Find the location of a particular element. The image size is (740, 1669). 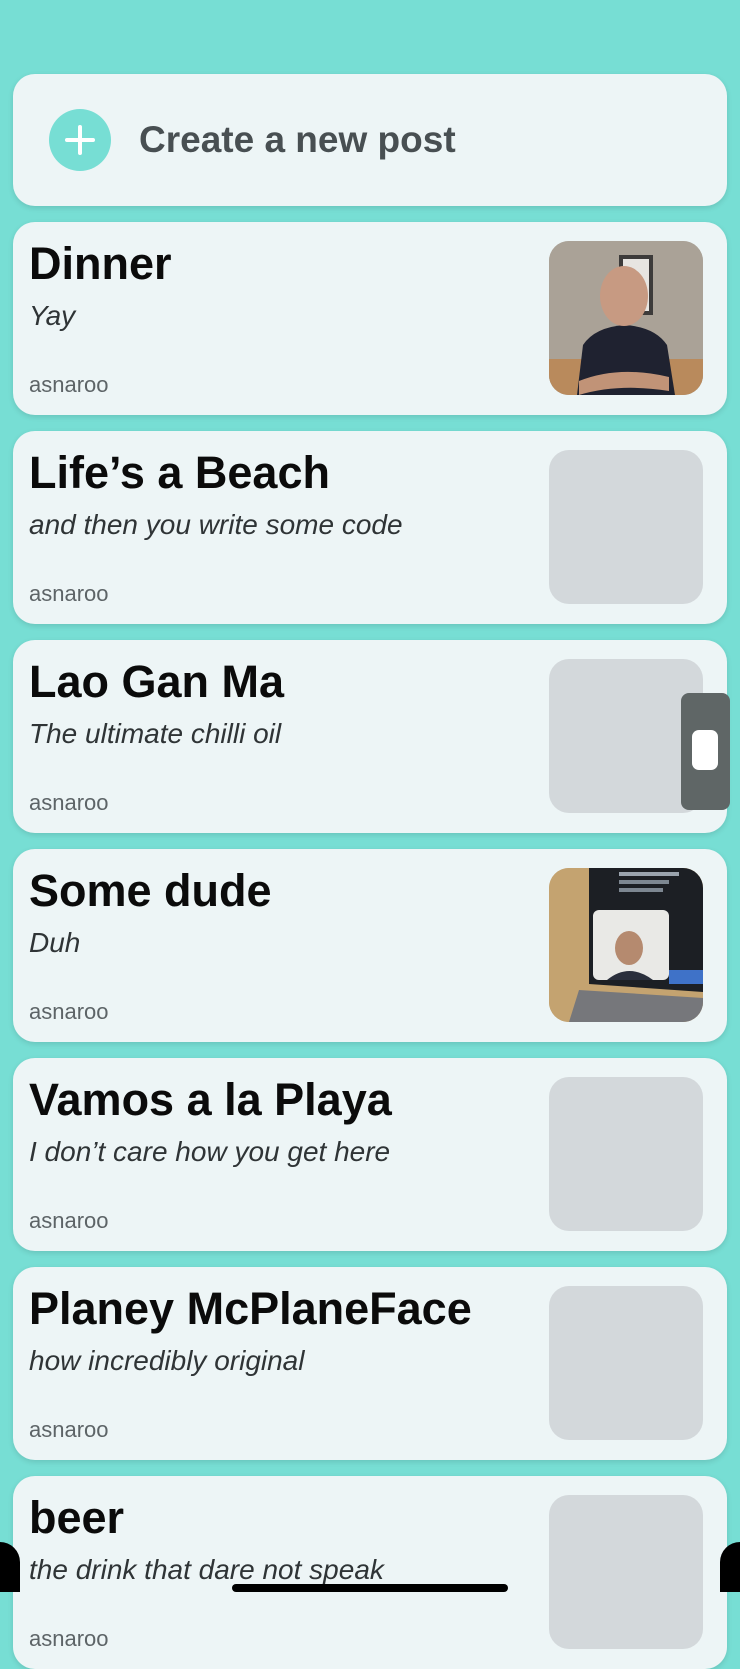

plus-icon is located at coordinates (80, 140).